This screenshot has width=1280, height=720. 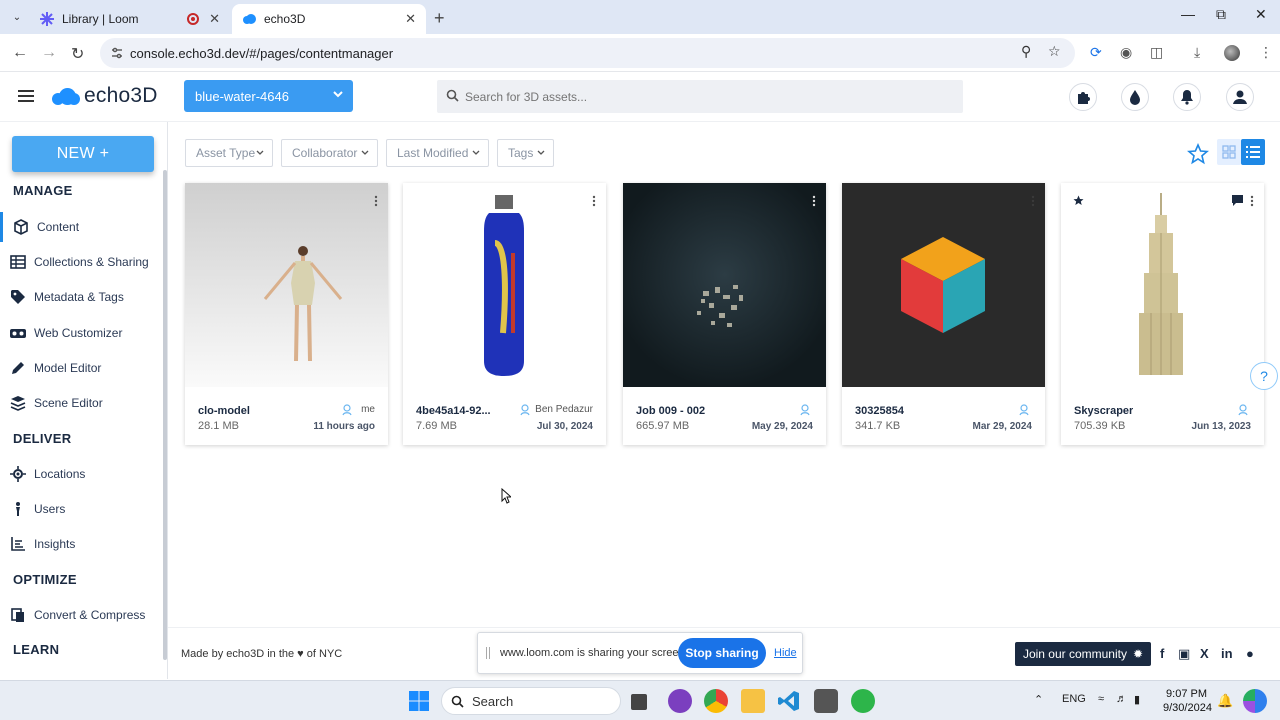 I want to click on echo3d-logo: echo3D, so click(x=105, y=96).